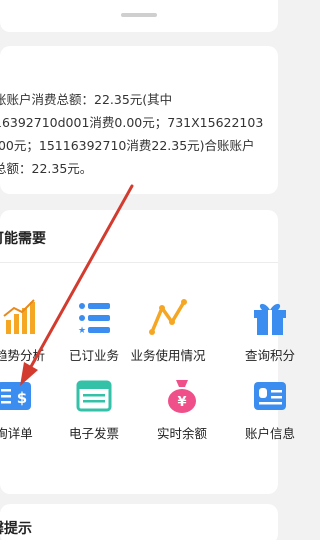  What do you see at coordinates (168, 317) in the screenshot?
I see `line-chart-icon` at bounding box center [168, 317].